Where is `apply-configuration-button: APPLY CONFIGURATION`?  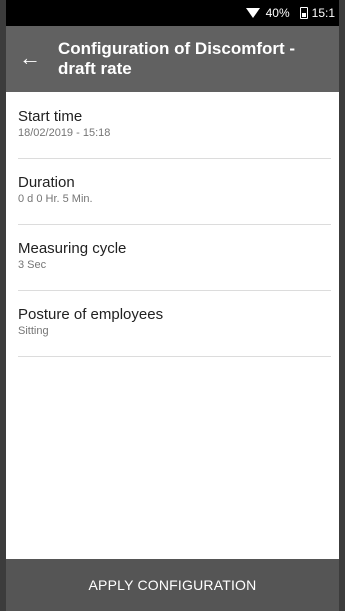
apply-configuration-button: APPLY CONFIGURATION is located at coordinates (172, 585).